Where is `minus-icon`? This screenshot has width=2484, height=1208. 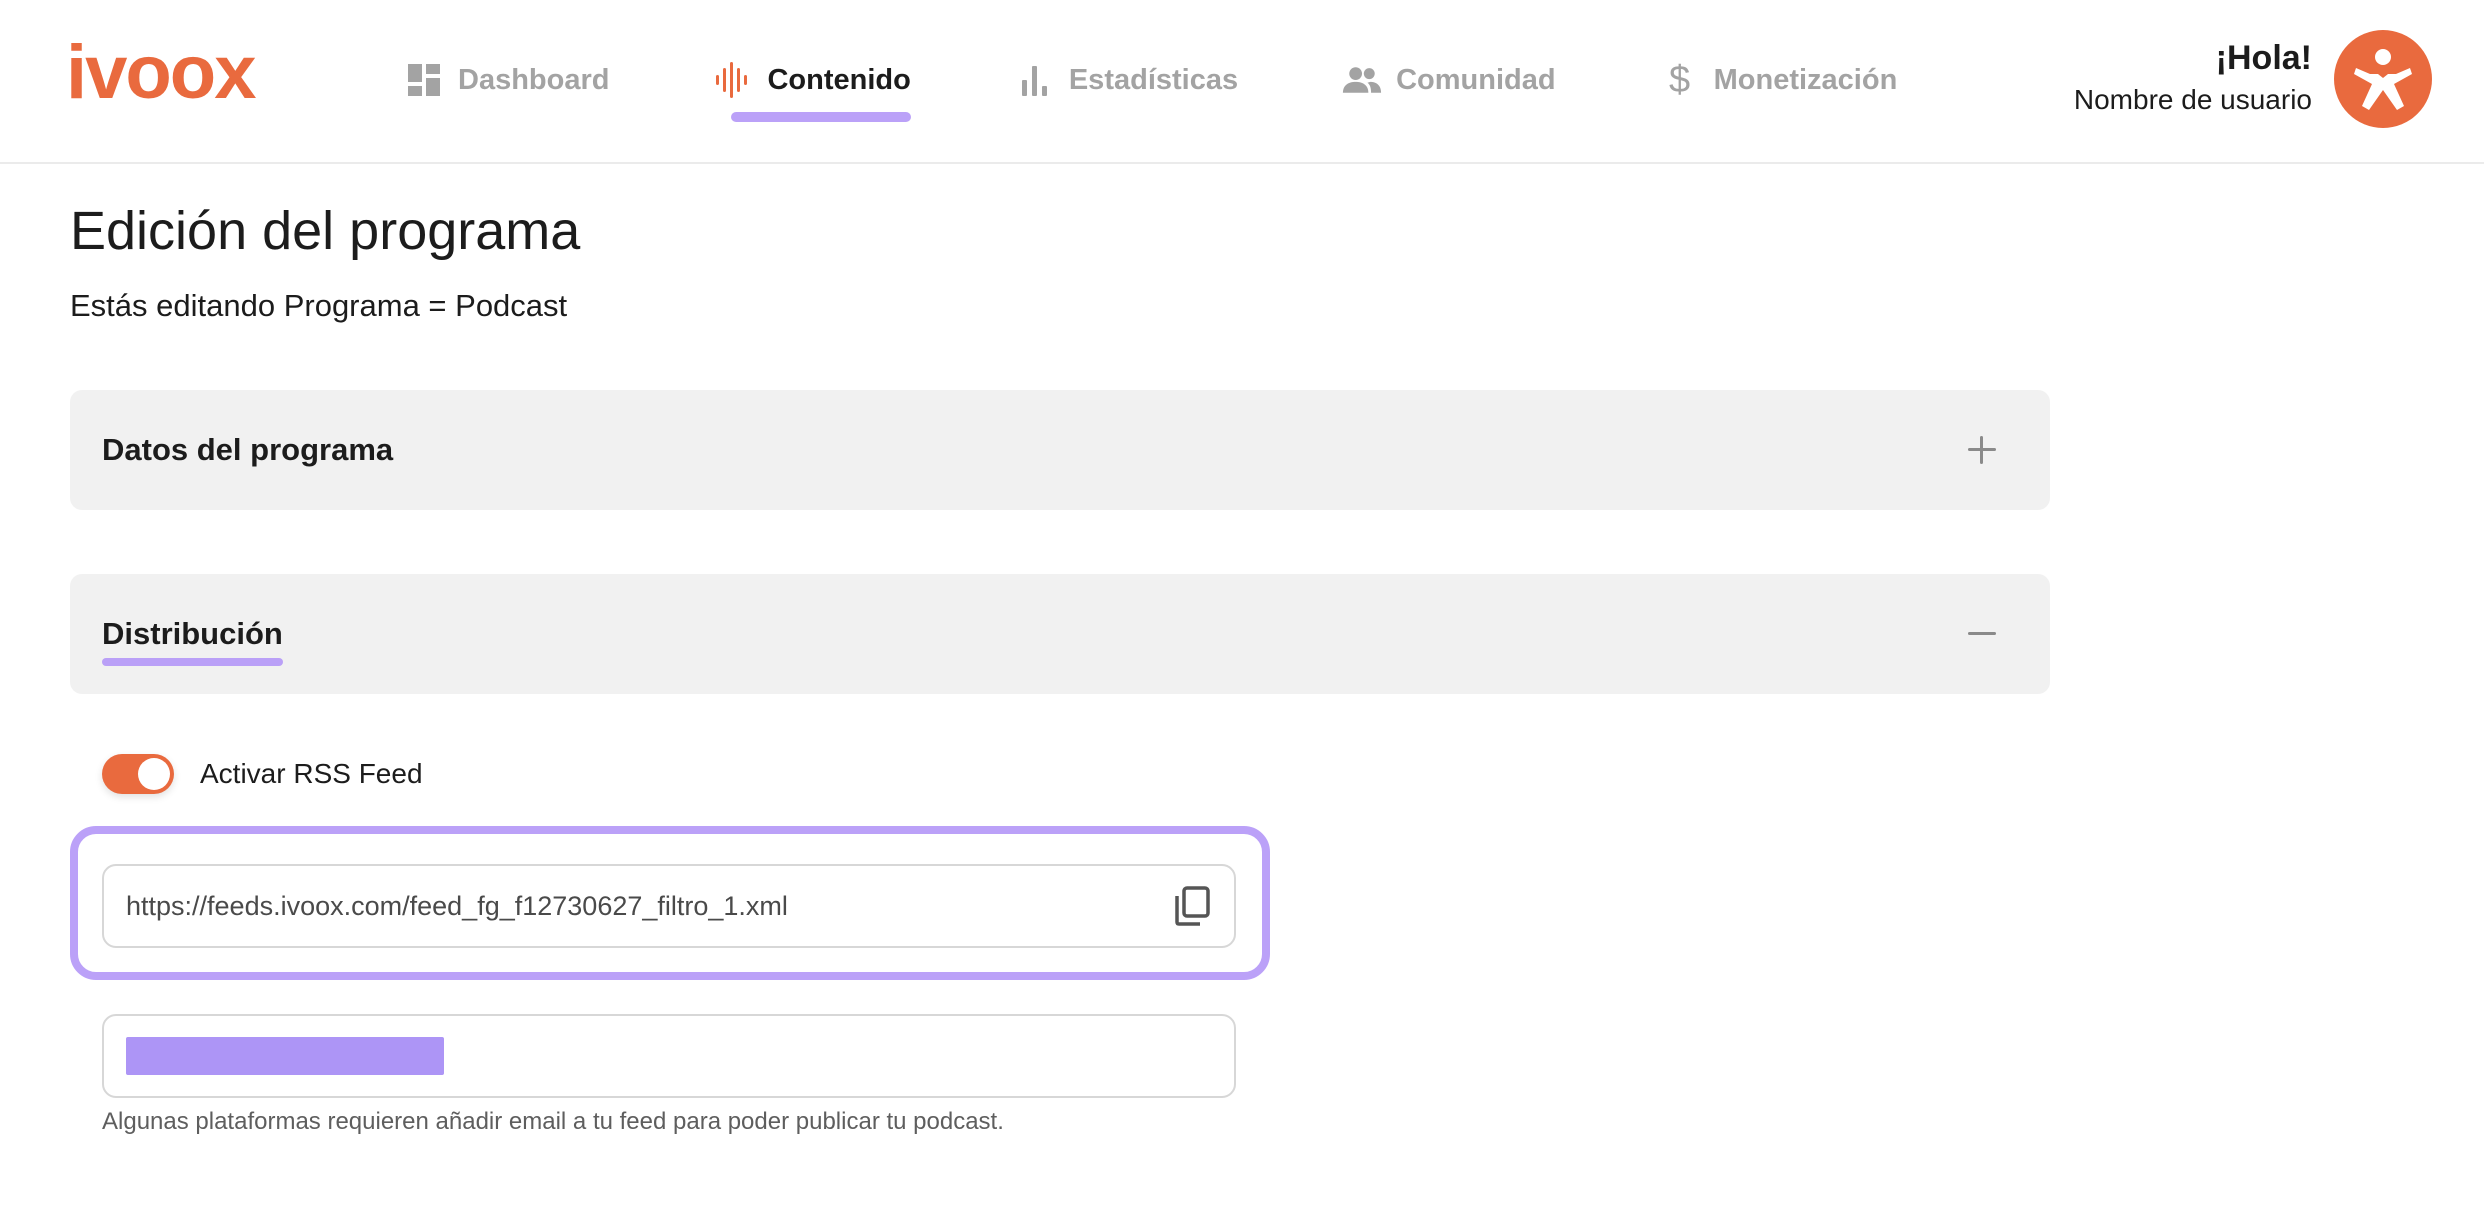
minus-icon is located at coordinates (1982, 634).